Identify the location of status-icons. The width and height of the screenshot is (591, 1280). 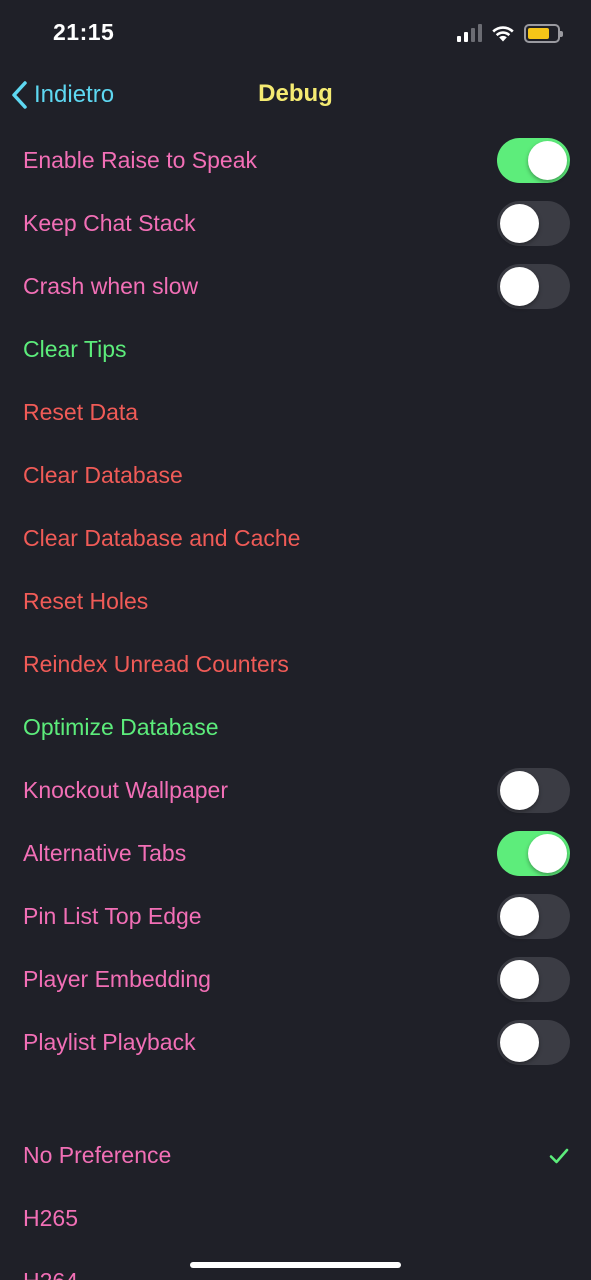
(510, 33).